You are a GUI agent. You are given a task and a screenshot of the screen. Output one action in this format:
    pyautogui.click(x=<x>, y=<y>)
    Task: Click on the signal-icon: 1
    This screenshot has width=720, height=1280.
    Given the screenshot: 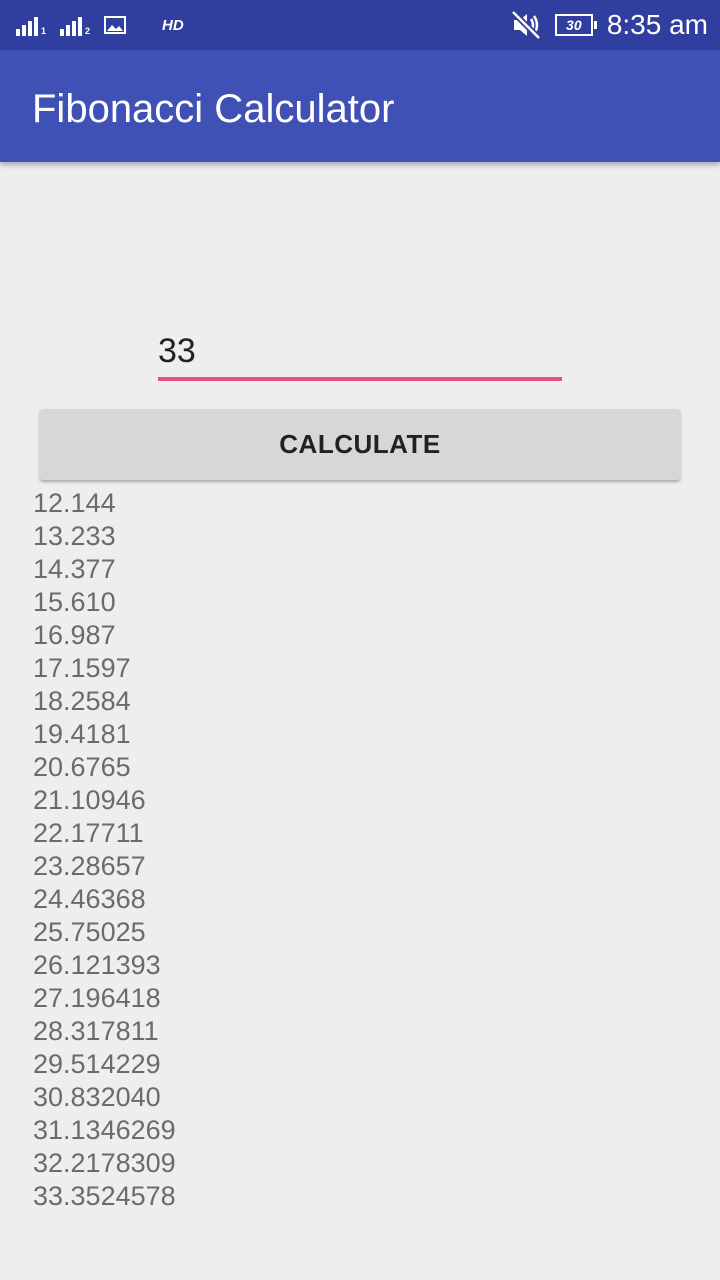 What is the action you would take?
    pyautogui.click(x=31, y=25)
    